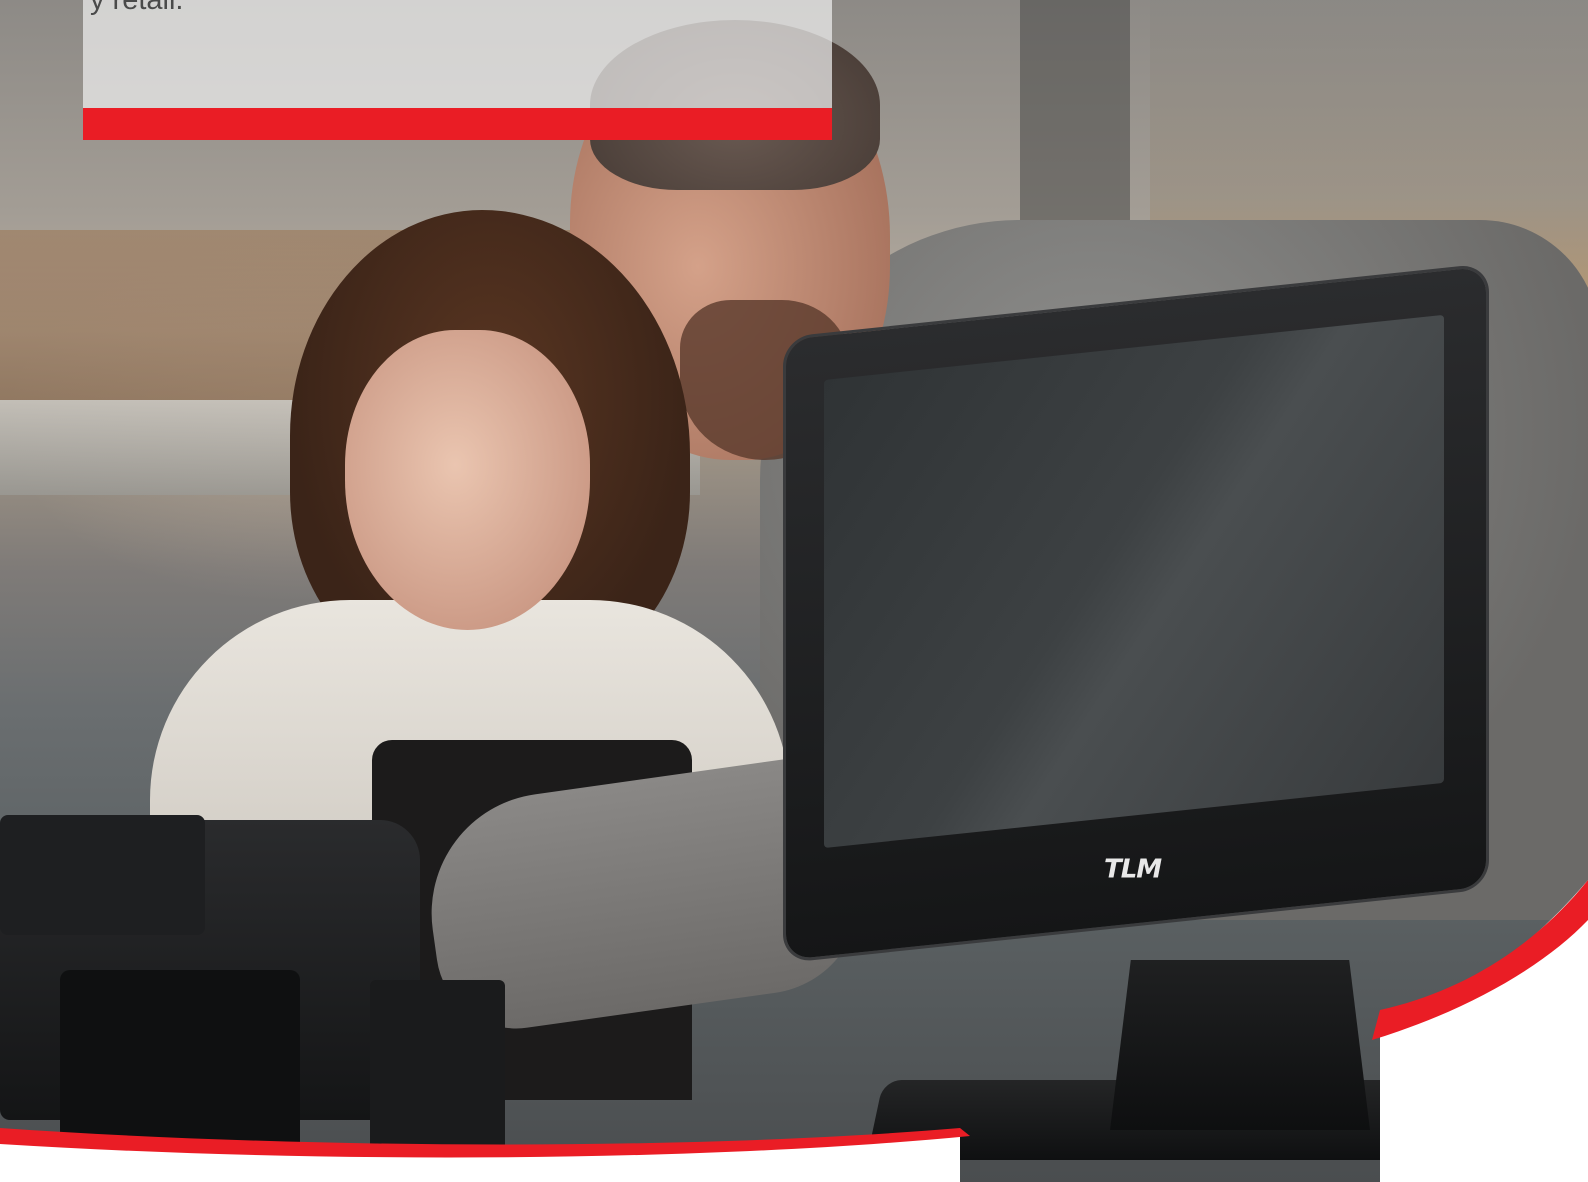 This screenshot has width=1588, height=1182. What do you see at coordinates (102, 875) in the screenshot?
I see `pos-customer-display` at bounding box center [102, 875].